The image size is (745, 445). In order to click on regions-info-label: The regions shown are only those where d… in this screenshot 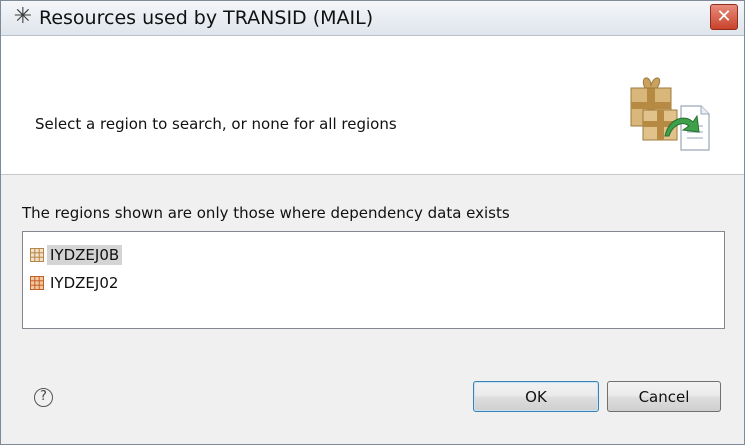, I will do `click(266, 213)`.